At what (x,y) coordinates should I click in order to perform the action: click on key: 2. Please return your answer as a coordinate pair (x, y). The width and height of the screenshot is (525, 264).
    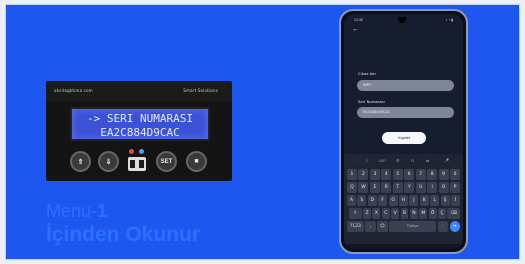
    Looking at the image, I should click on (363, 174).